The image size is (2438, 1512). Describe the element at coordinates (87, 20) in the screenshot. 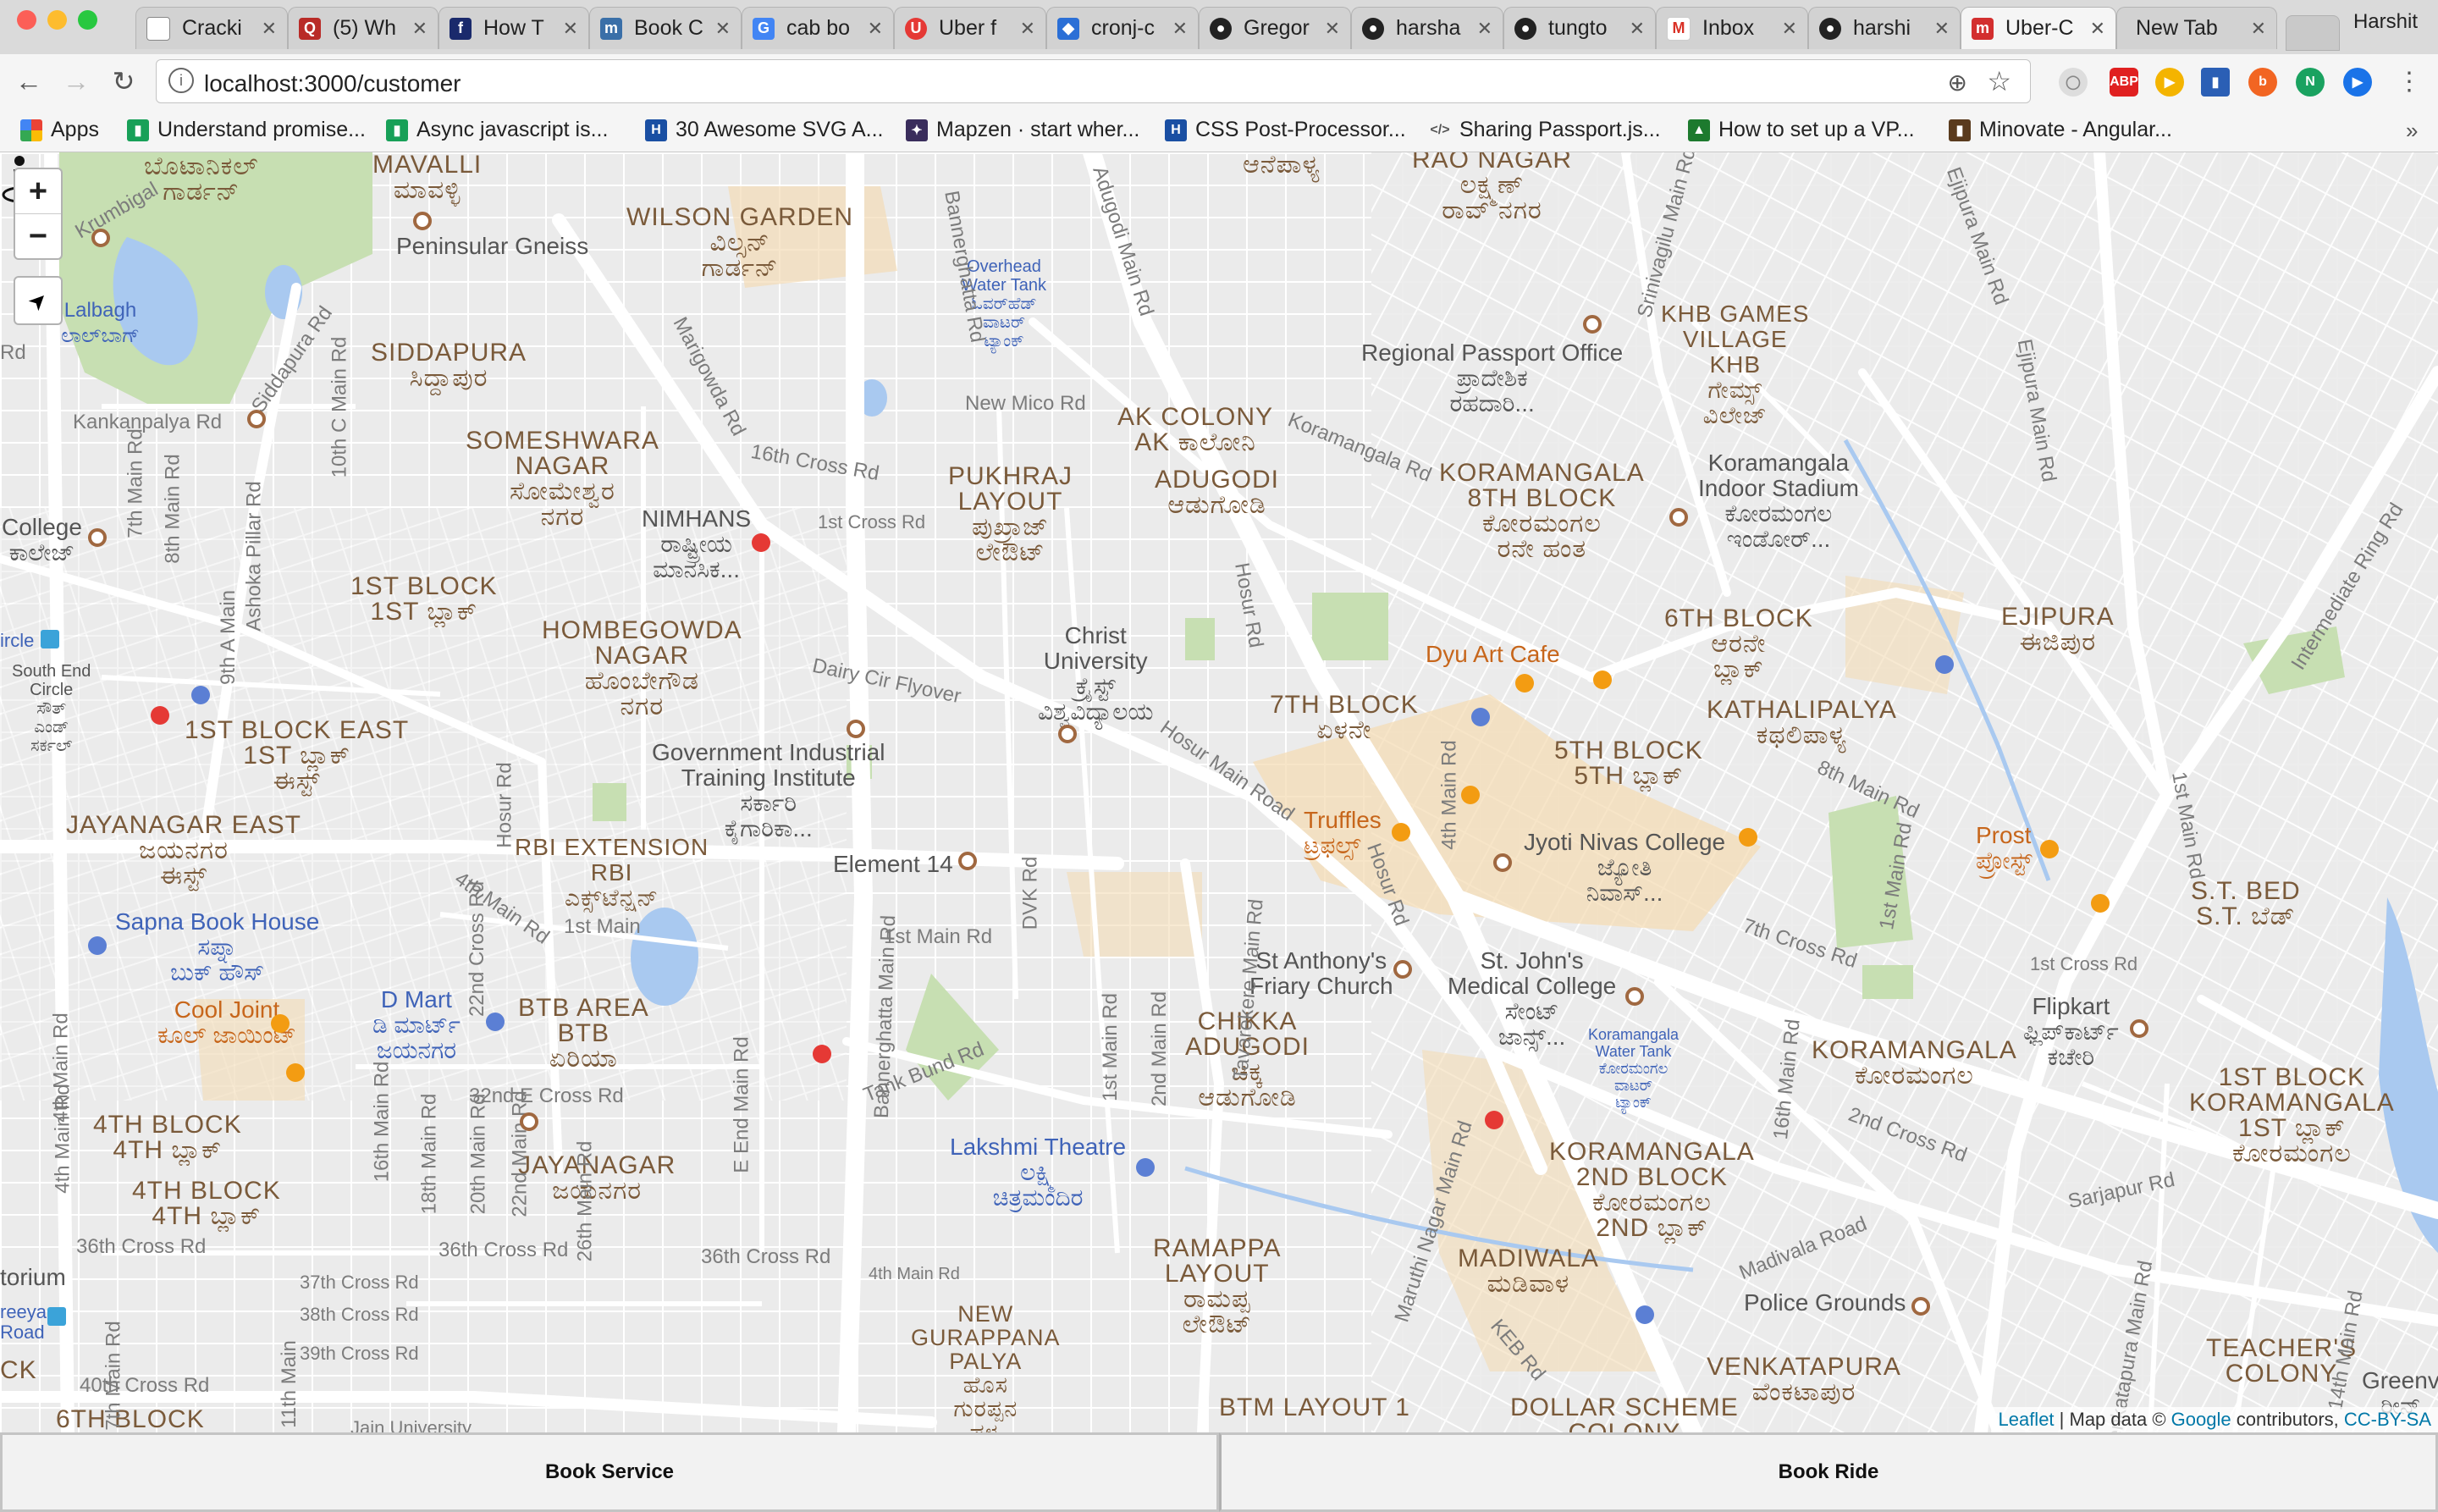

I see `zoom-window-button` at that location.